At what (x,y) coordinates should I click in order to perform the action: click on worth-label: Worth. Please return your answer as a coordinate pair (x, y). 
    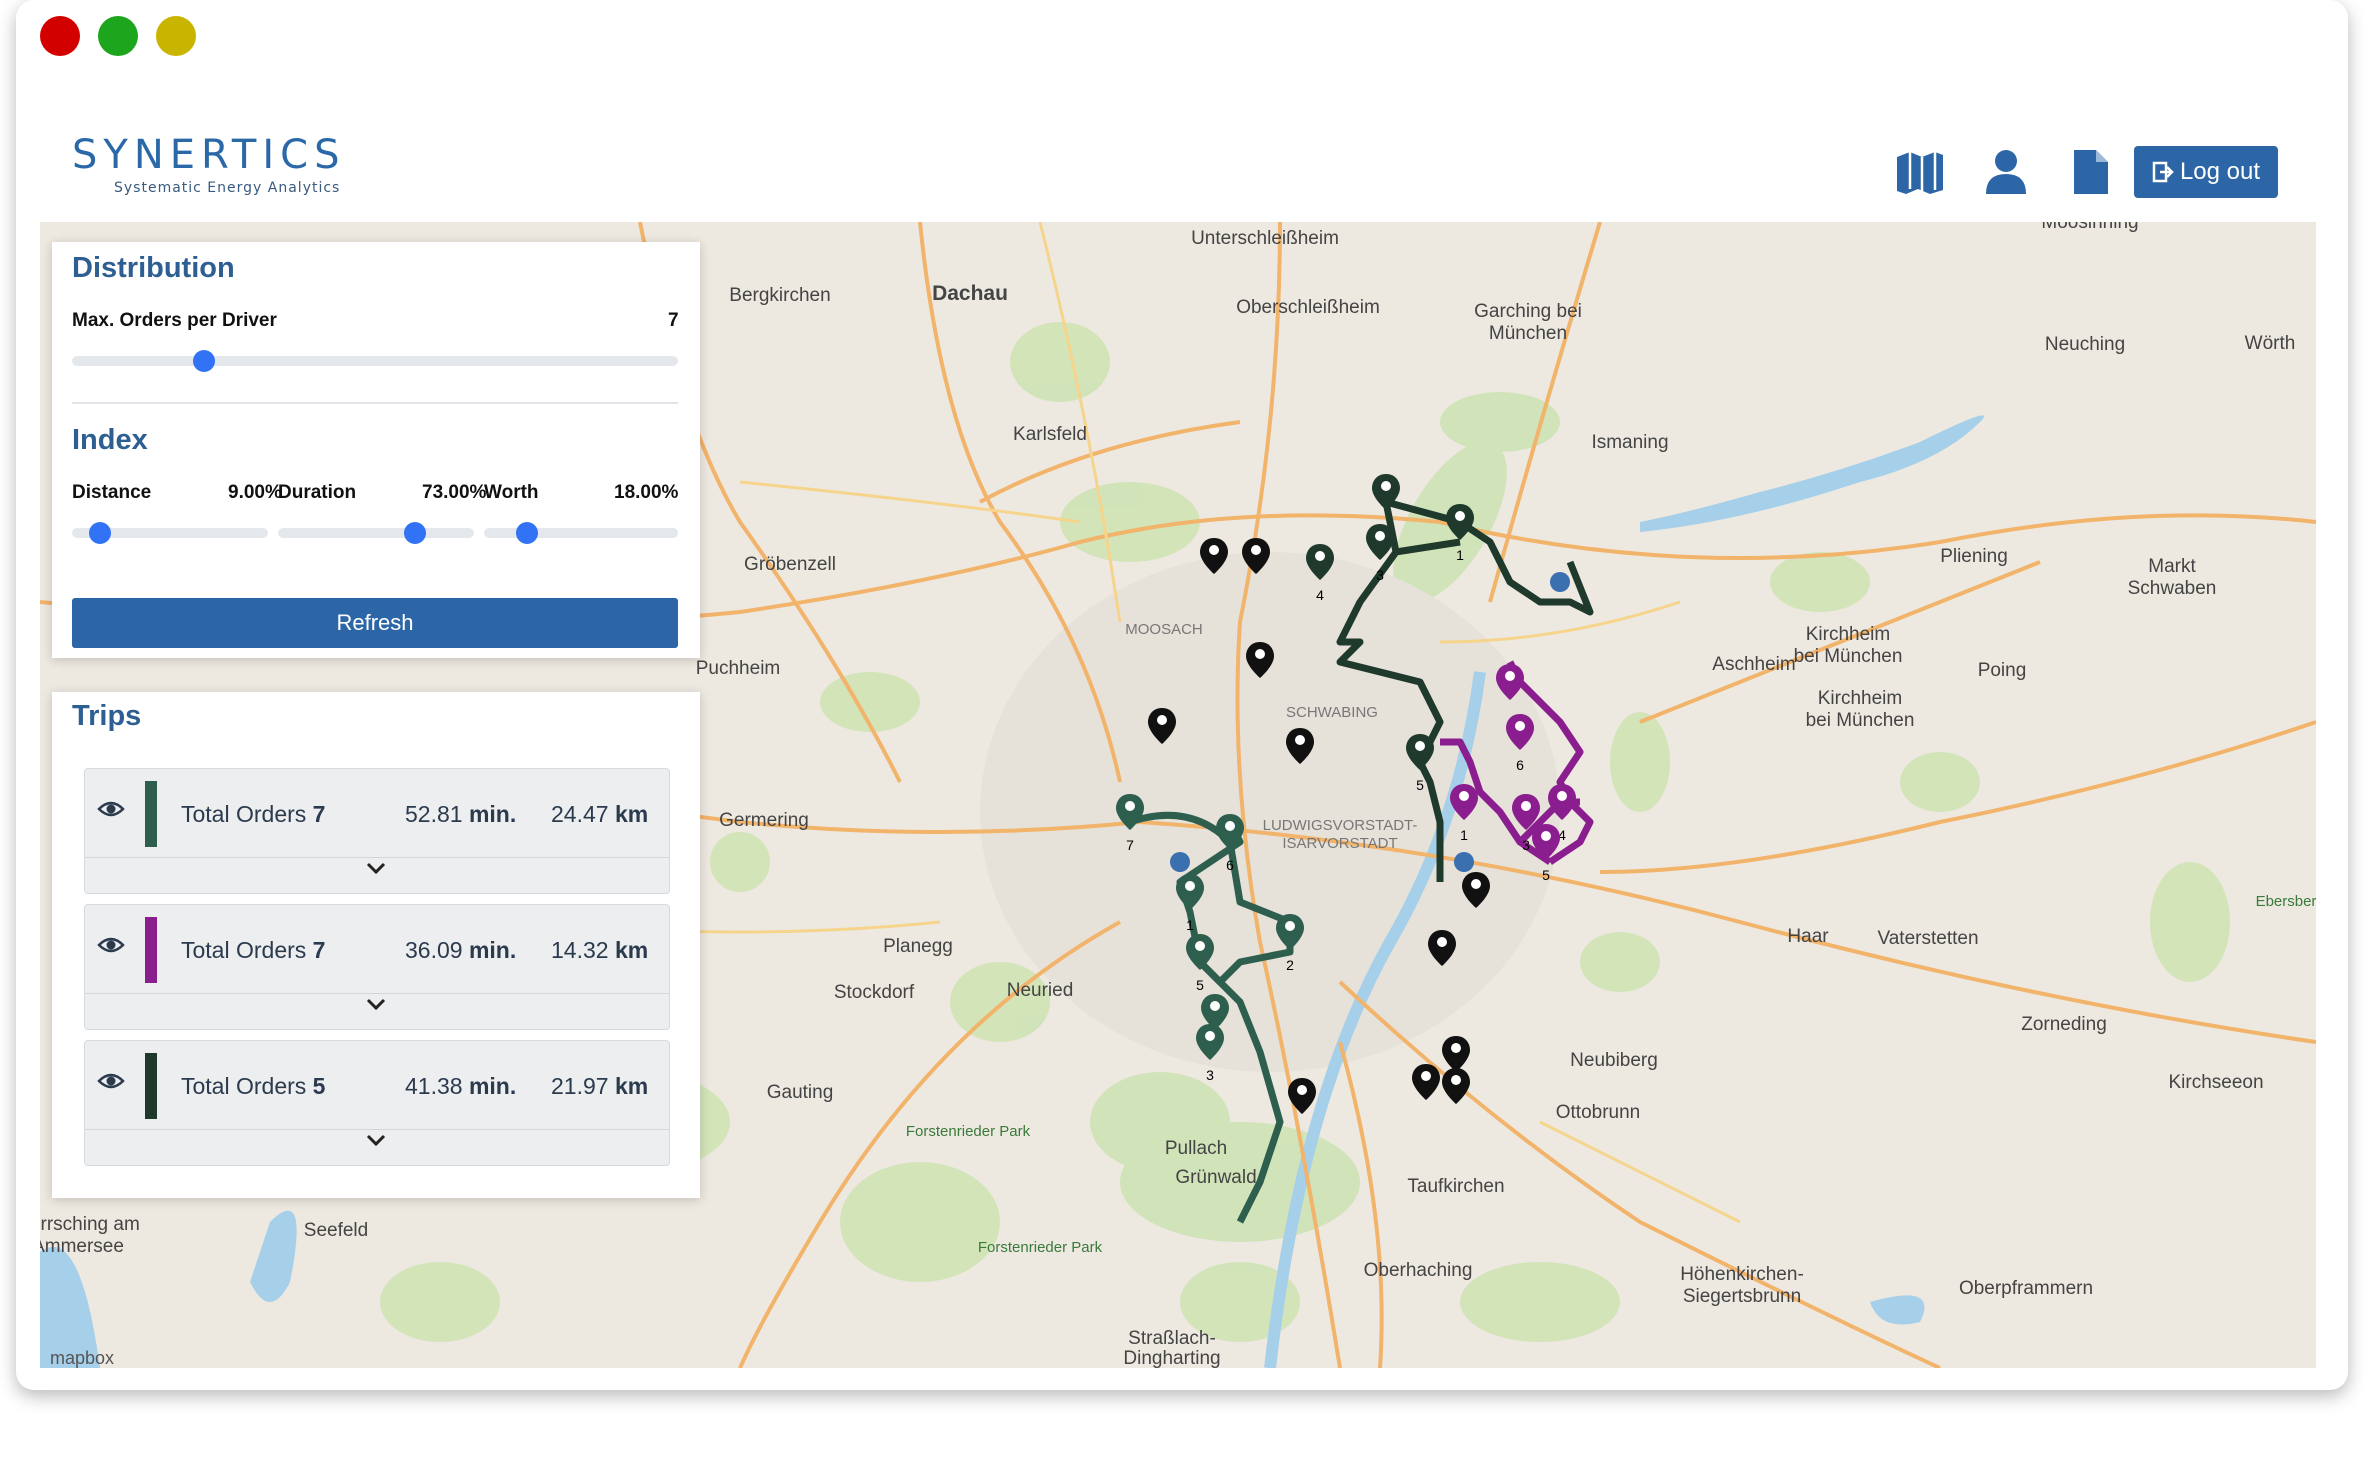
    Looking at the image, I should click on (511, 492).